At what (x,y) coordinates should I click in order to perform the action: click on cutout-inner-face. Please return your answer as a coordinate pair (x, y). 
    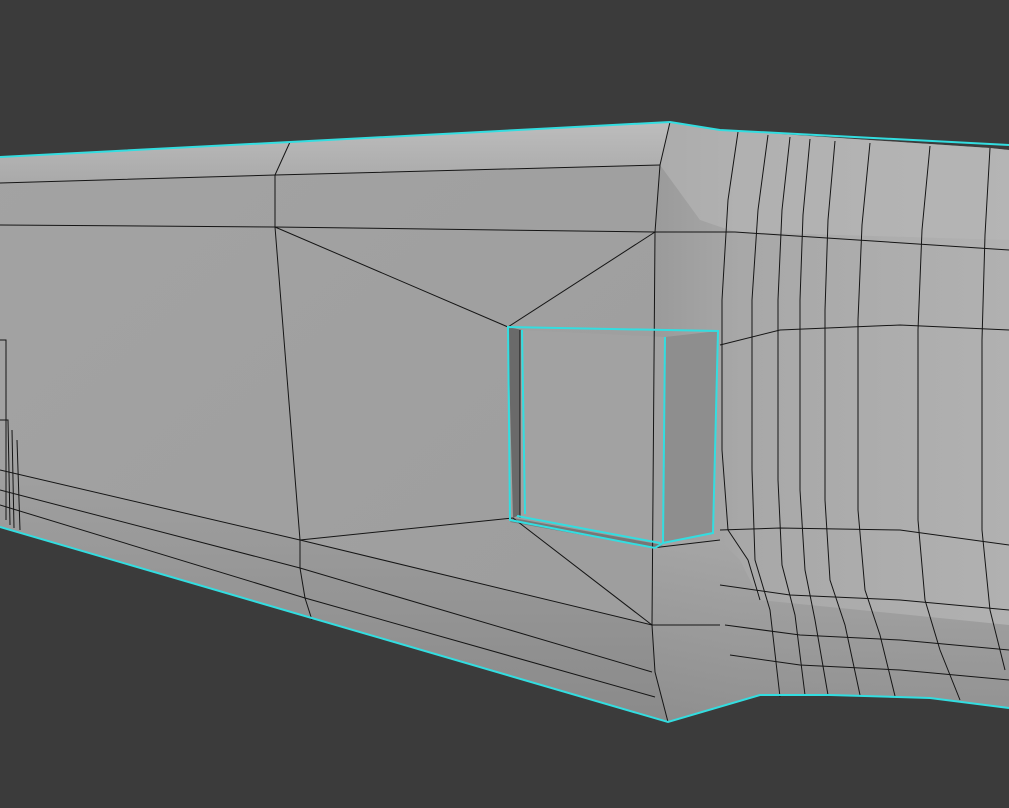
    Looking at the image, I should click on (592, 436).